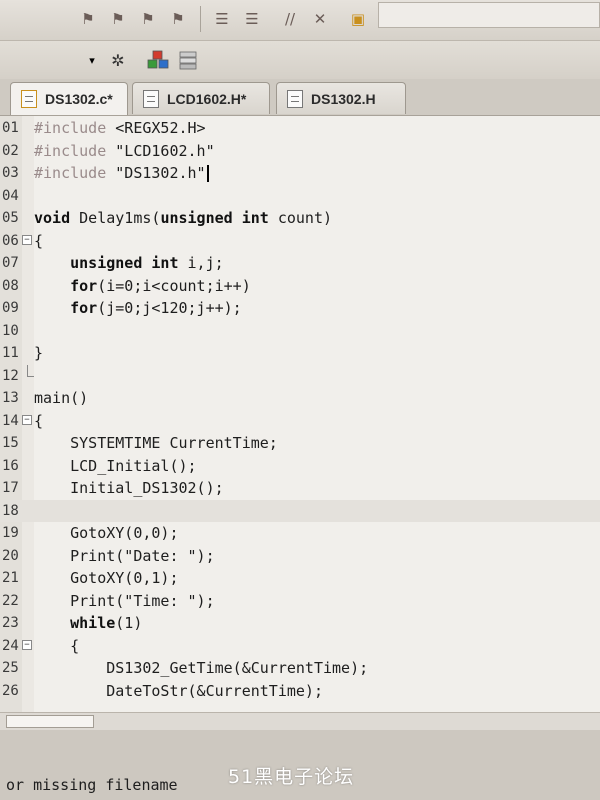  Describe the element at coordinates (10, 555) in the screenshot. I see `line-number: 20` at that location.